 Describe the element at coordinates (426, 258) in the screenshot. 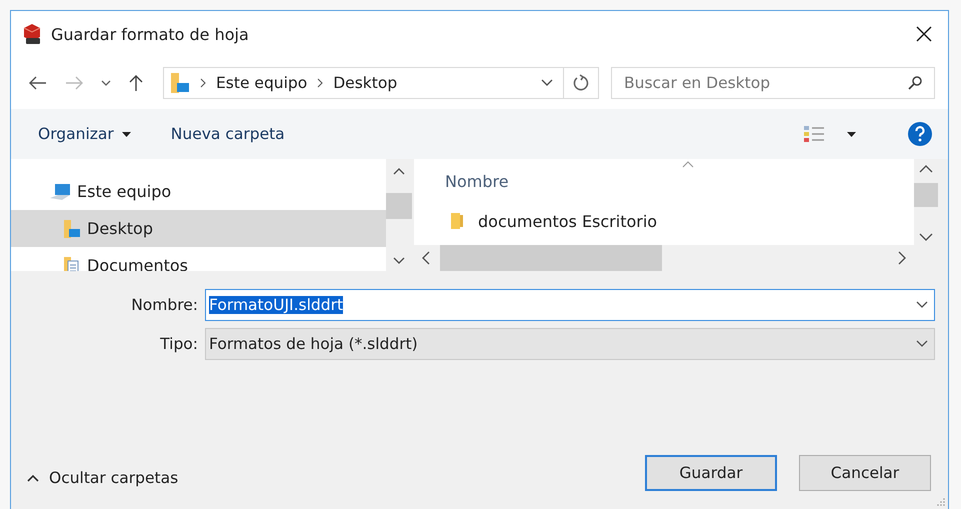

I see `scroll-left-icon` at that location.